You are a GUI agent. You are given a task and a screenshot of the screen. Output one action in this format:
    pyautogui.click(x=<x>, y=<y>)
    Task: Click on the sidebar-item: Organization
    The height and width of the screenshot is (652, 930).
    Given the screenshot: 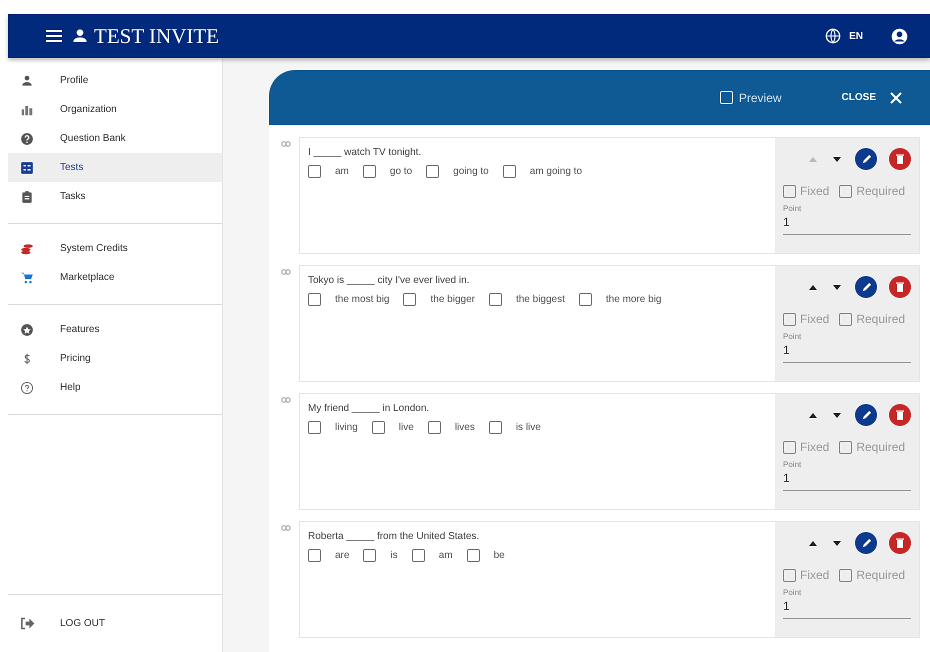 What is the action you would take?
    pyautogui.click(x=115, y=109)
    